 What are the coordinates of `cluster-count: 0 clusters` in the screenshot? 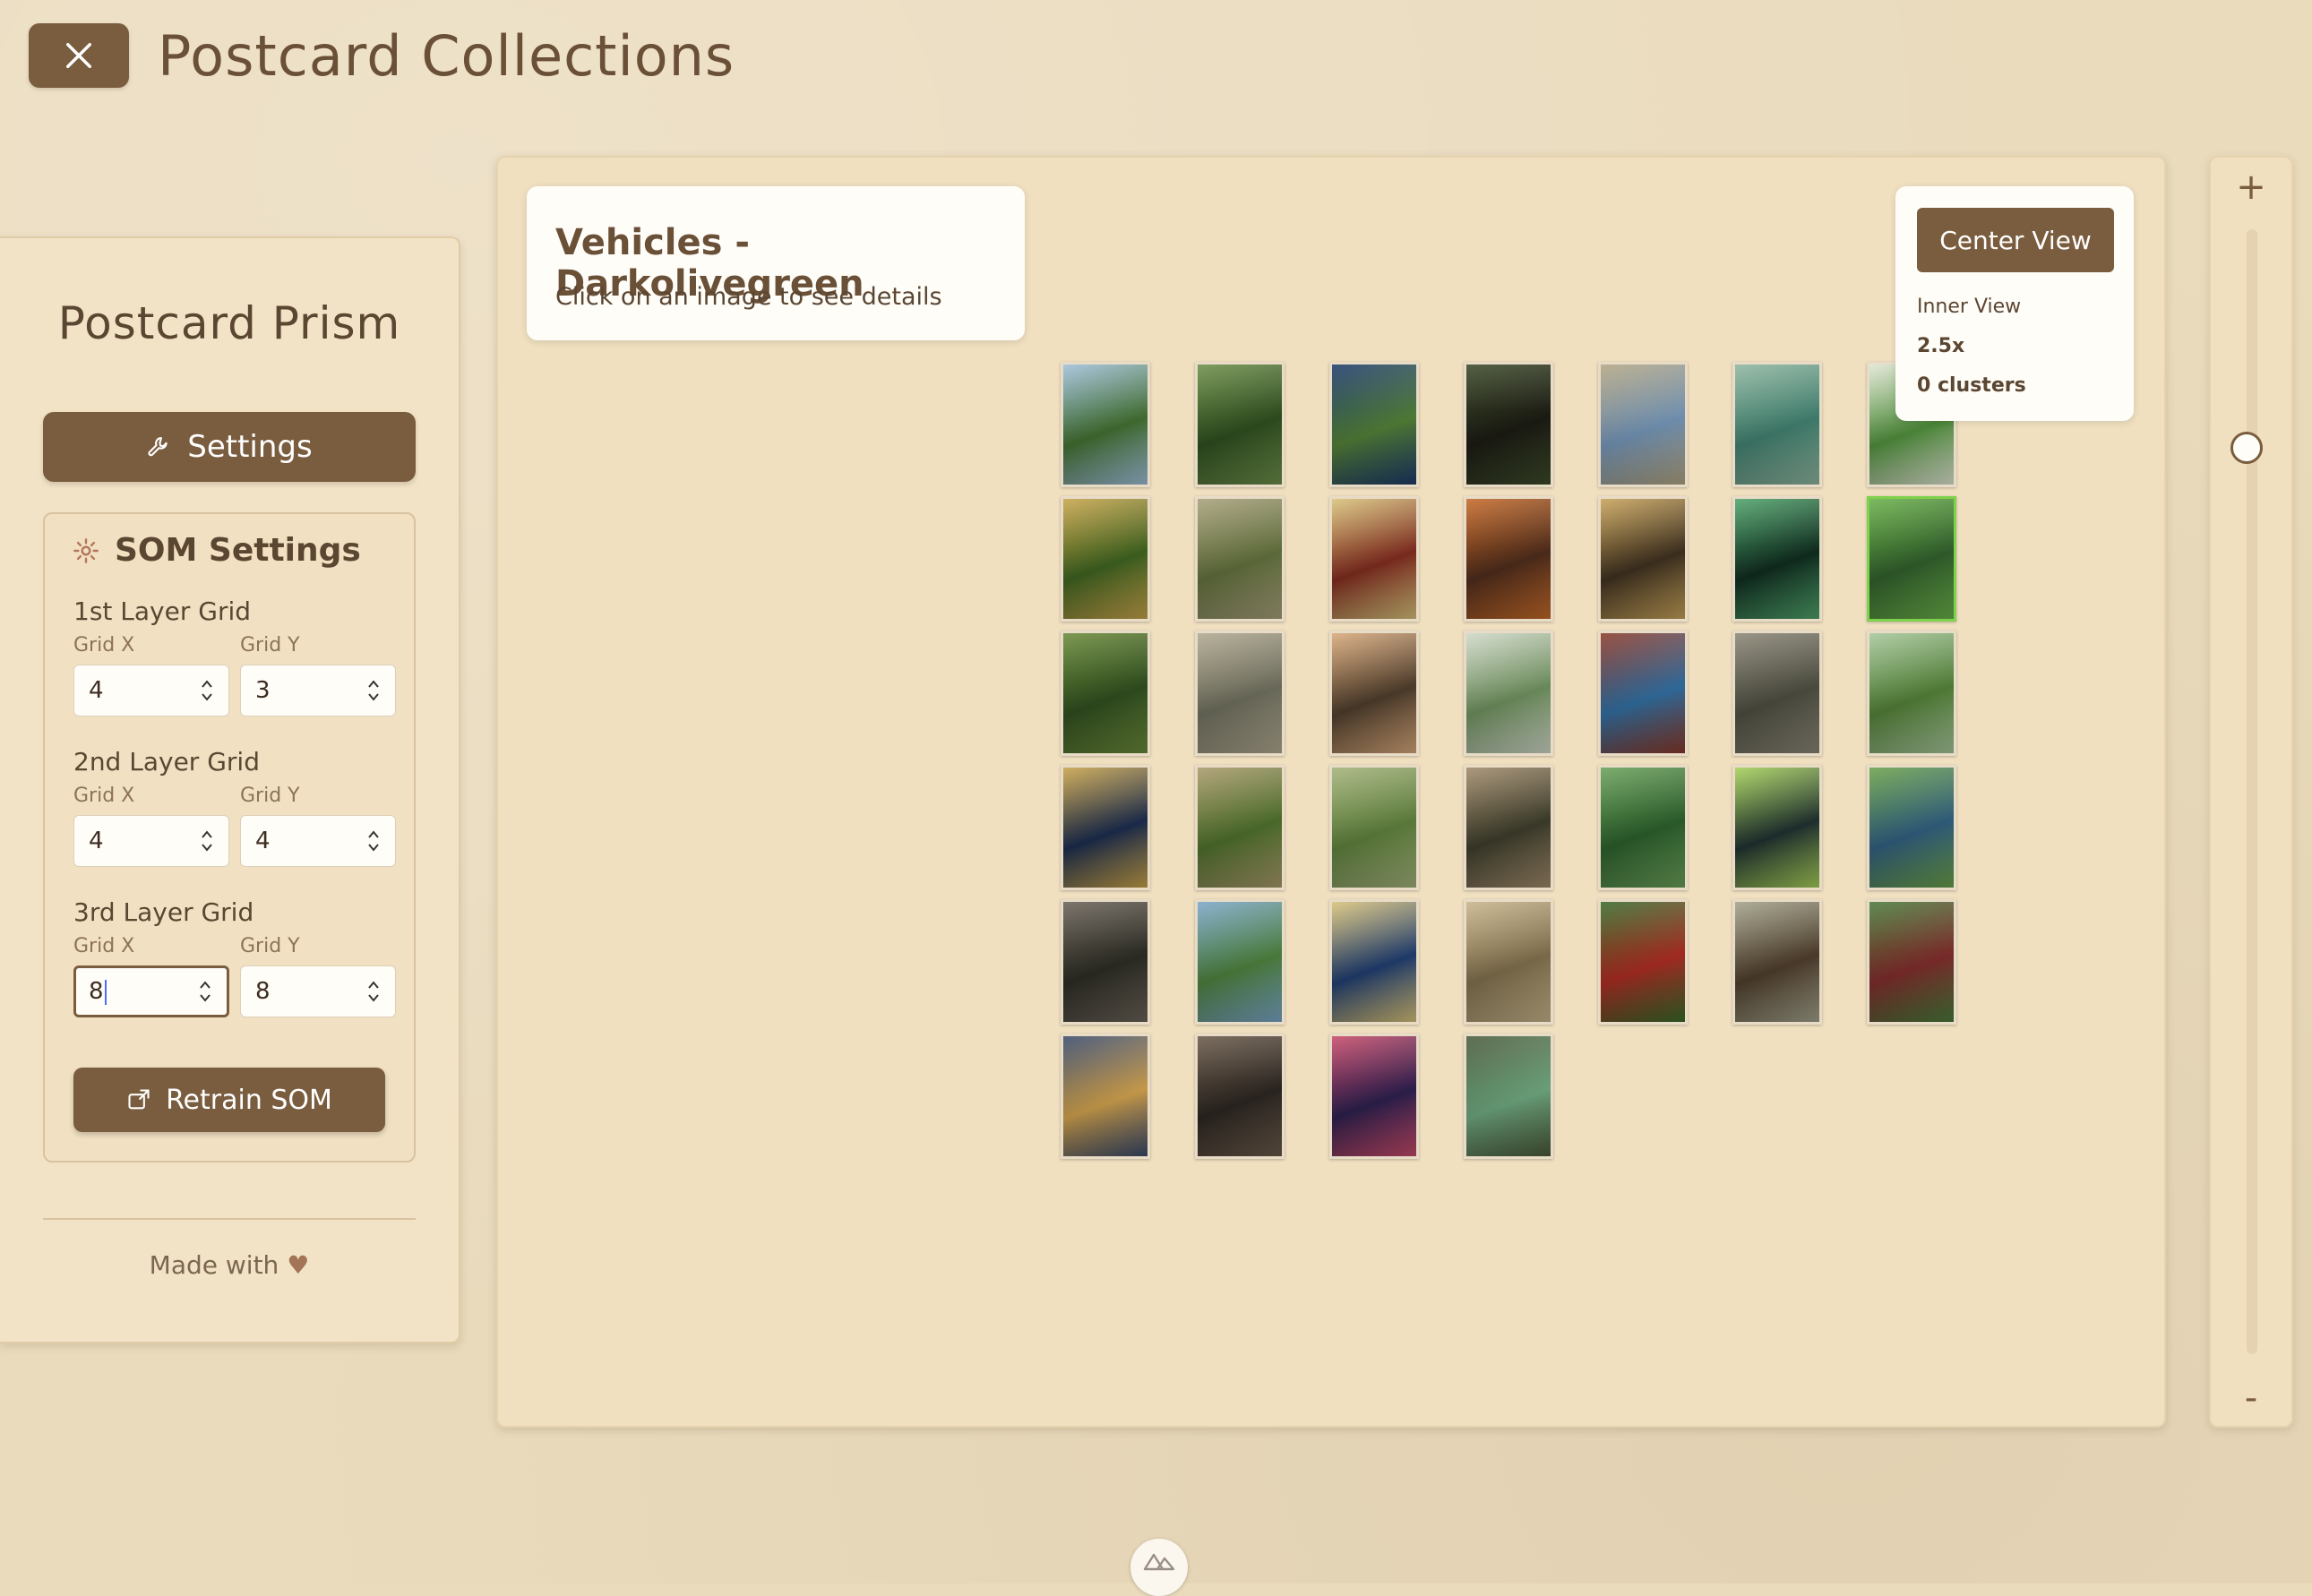 It's located at (1971, 386).